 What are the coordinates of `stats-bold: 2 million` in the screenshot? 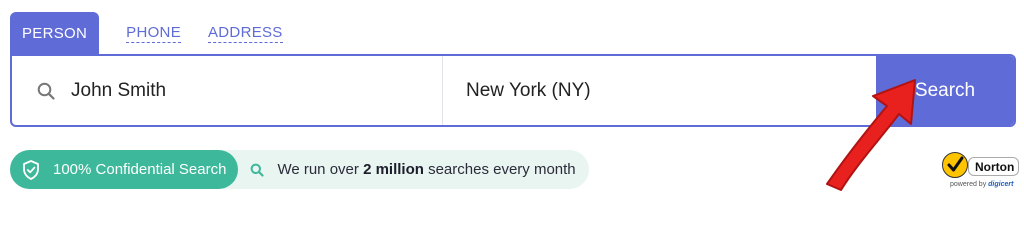 It's located at (393, 169).